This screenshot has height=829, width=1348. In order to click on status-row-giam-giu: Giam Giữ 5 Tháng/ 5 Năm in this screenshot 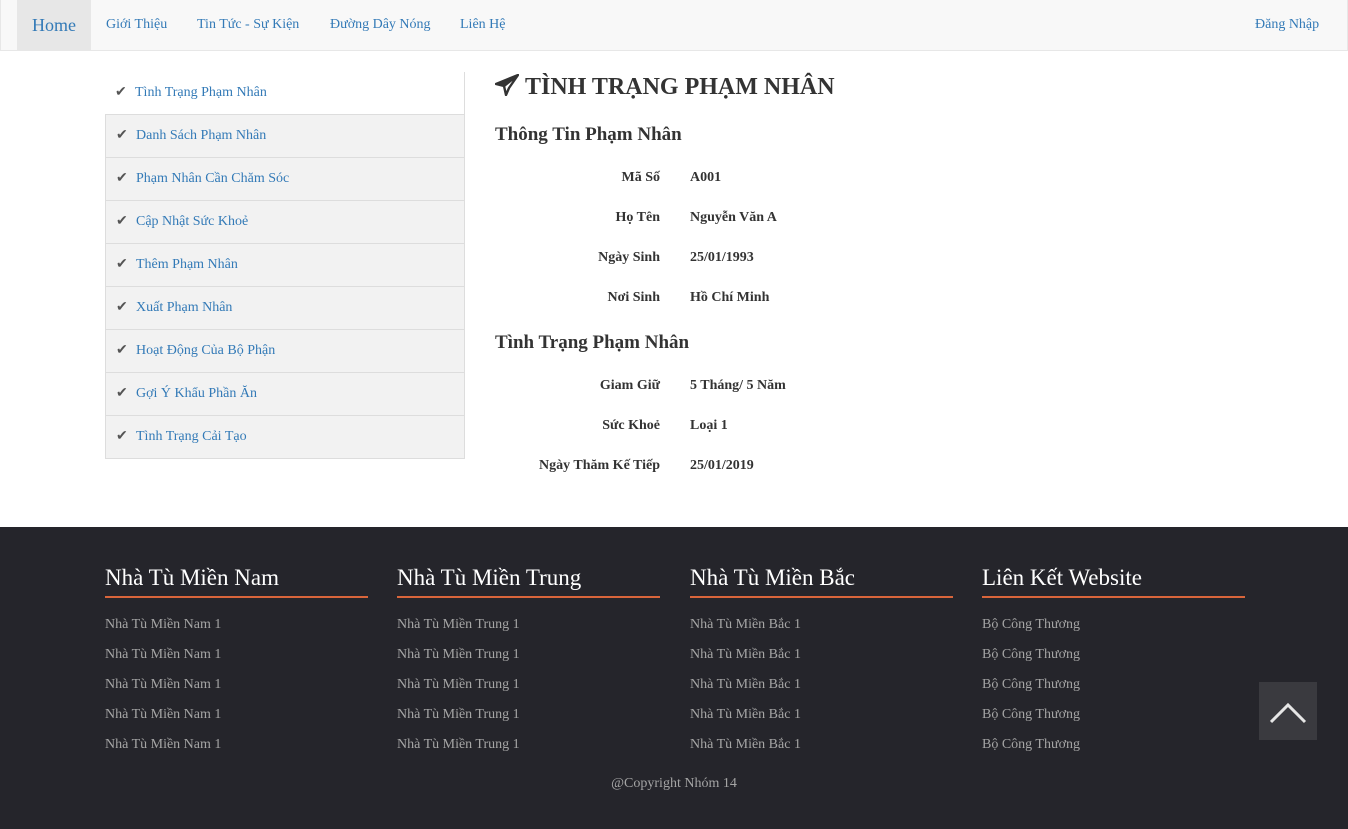, I will do `click(745, 388)`.